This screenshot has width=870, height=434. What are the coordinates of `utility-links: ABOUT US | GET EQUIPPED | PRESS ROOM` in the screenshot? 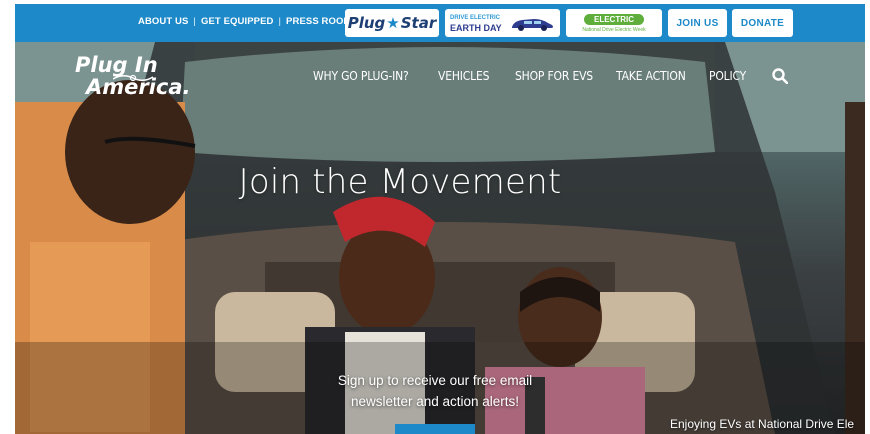 It's located at (244, 21).